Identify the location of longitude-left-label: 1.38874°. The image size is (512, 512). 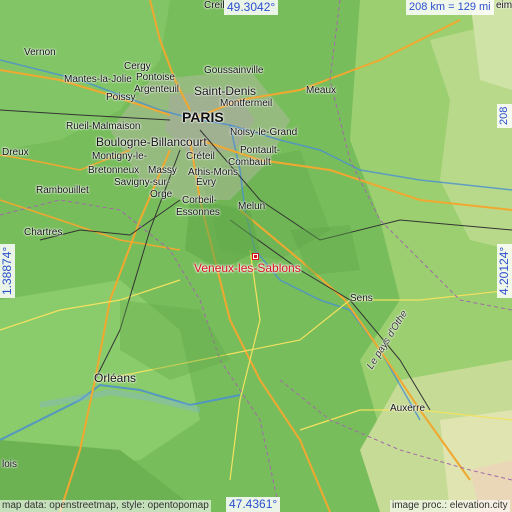
(7, 270).